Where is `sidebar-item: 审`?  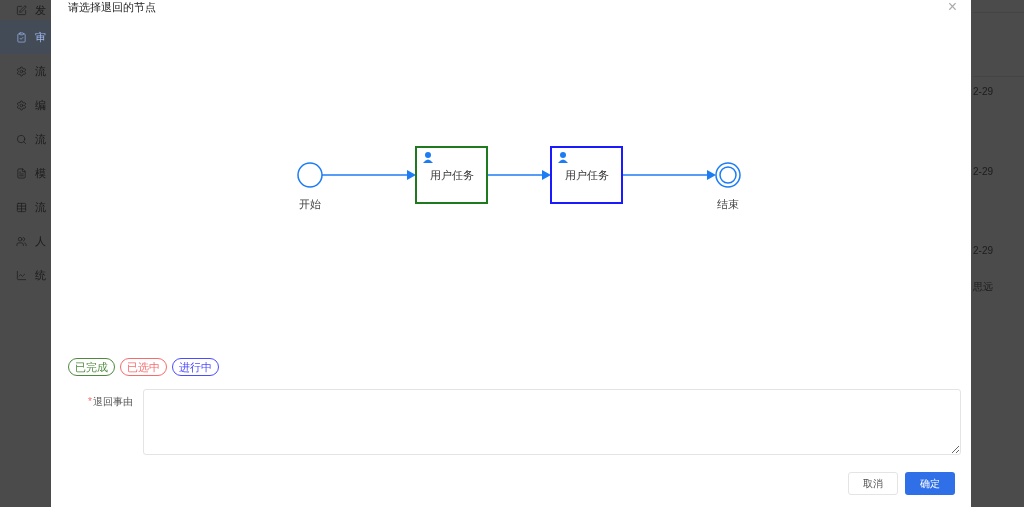 sidebar-item: 审 is located at coordinates (25, 37).